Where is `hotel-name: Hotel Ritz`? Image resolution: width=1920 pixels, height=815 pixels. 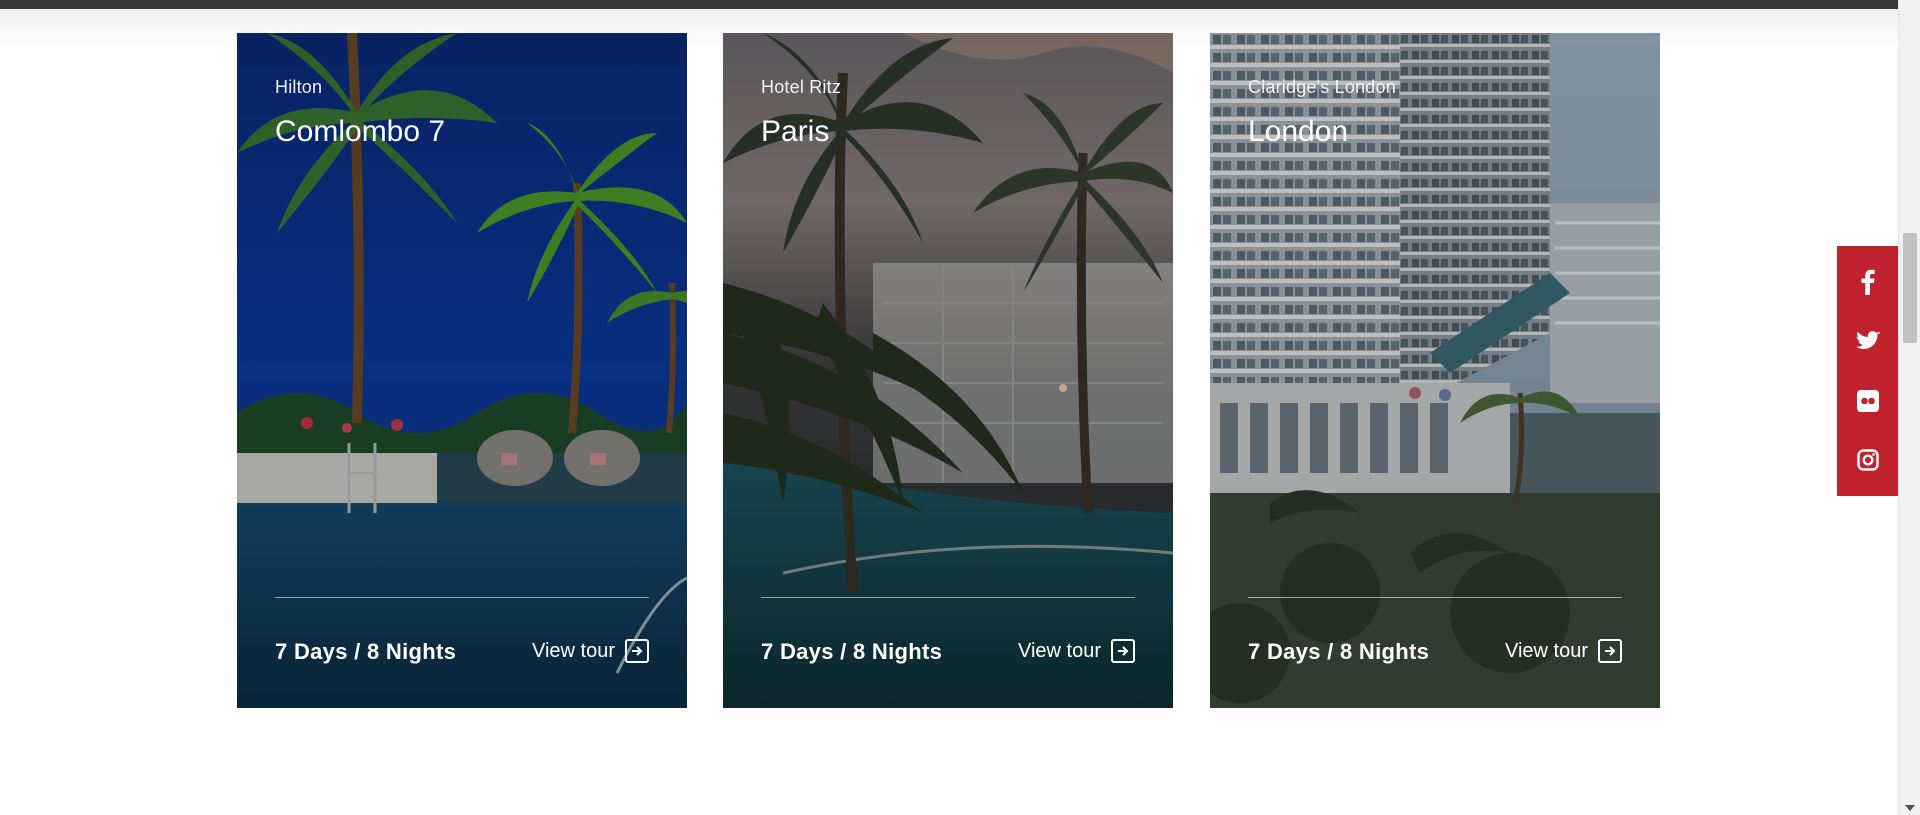 hotel-name: Hotel Ritz is located at coordinates (801, 87).